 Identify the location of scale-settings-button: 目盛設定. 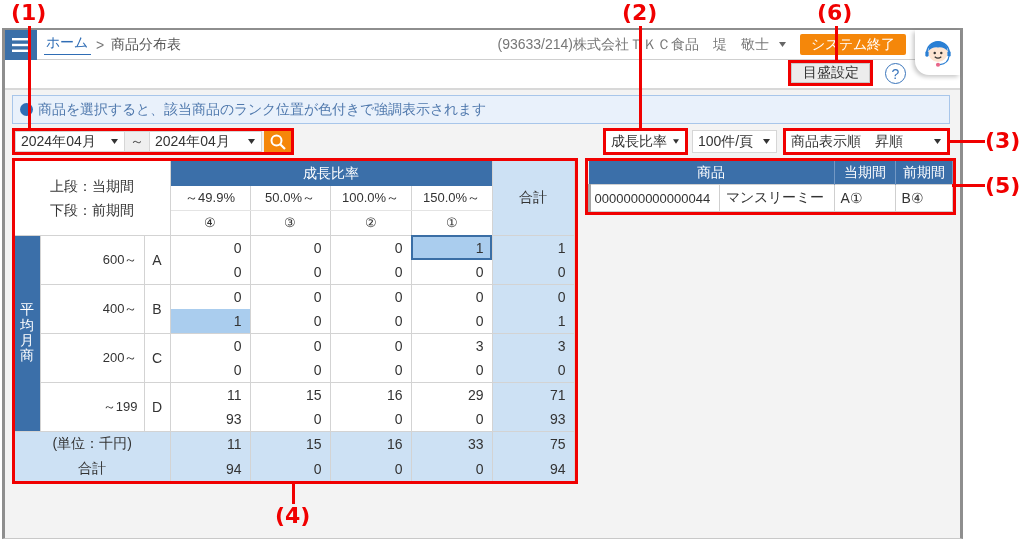
(830, 73).